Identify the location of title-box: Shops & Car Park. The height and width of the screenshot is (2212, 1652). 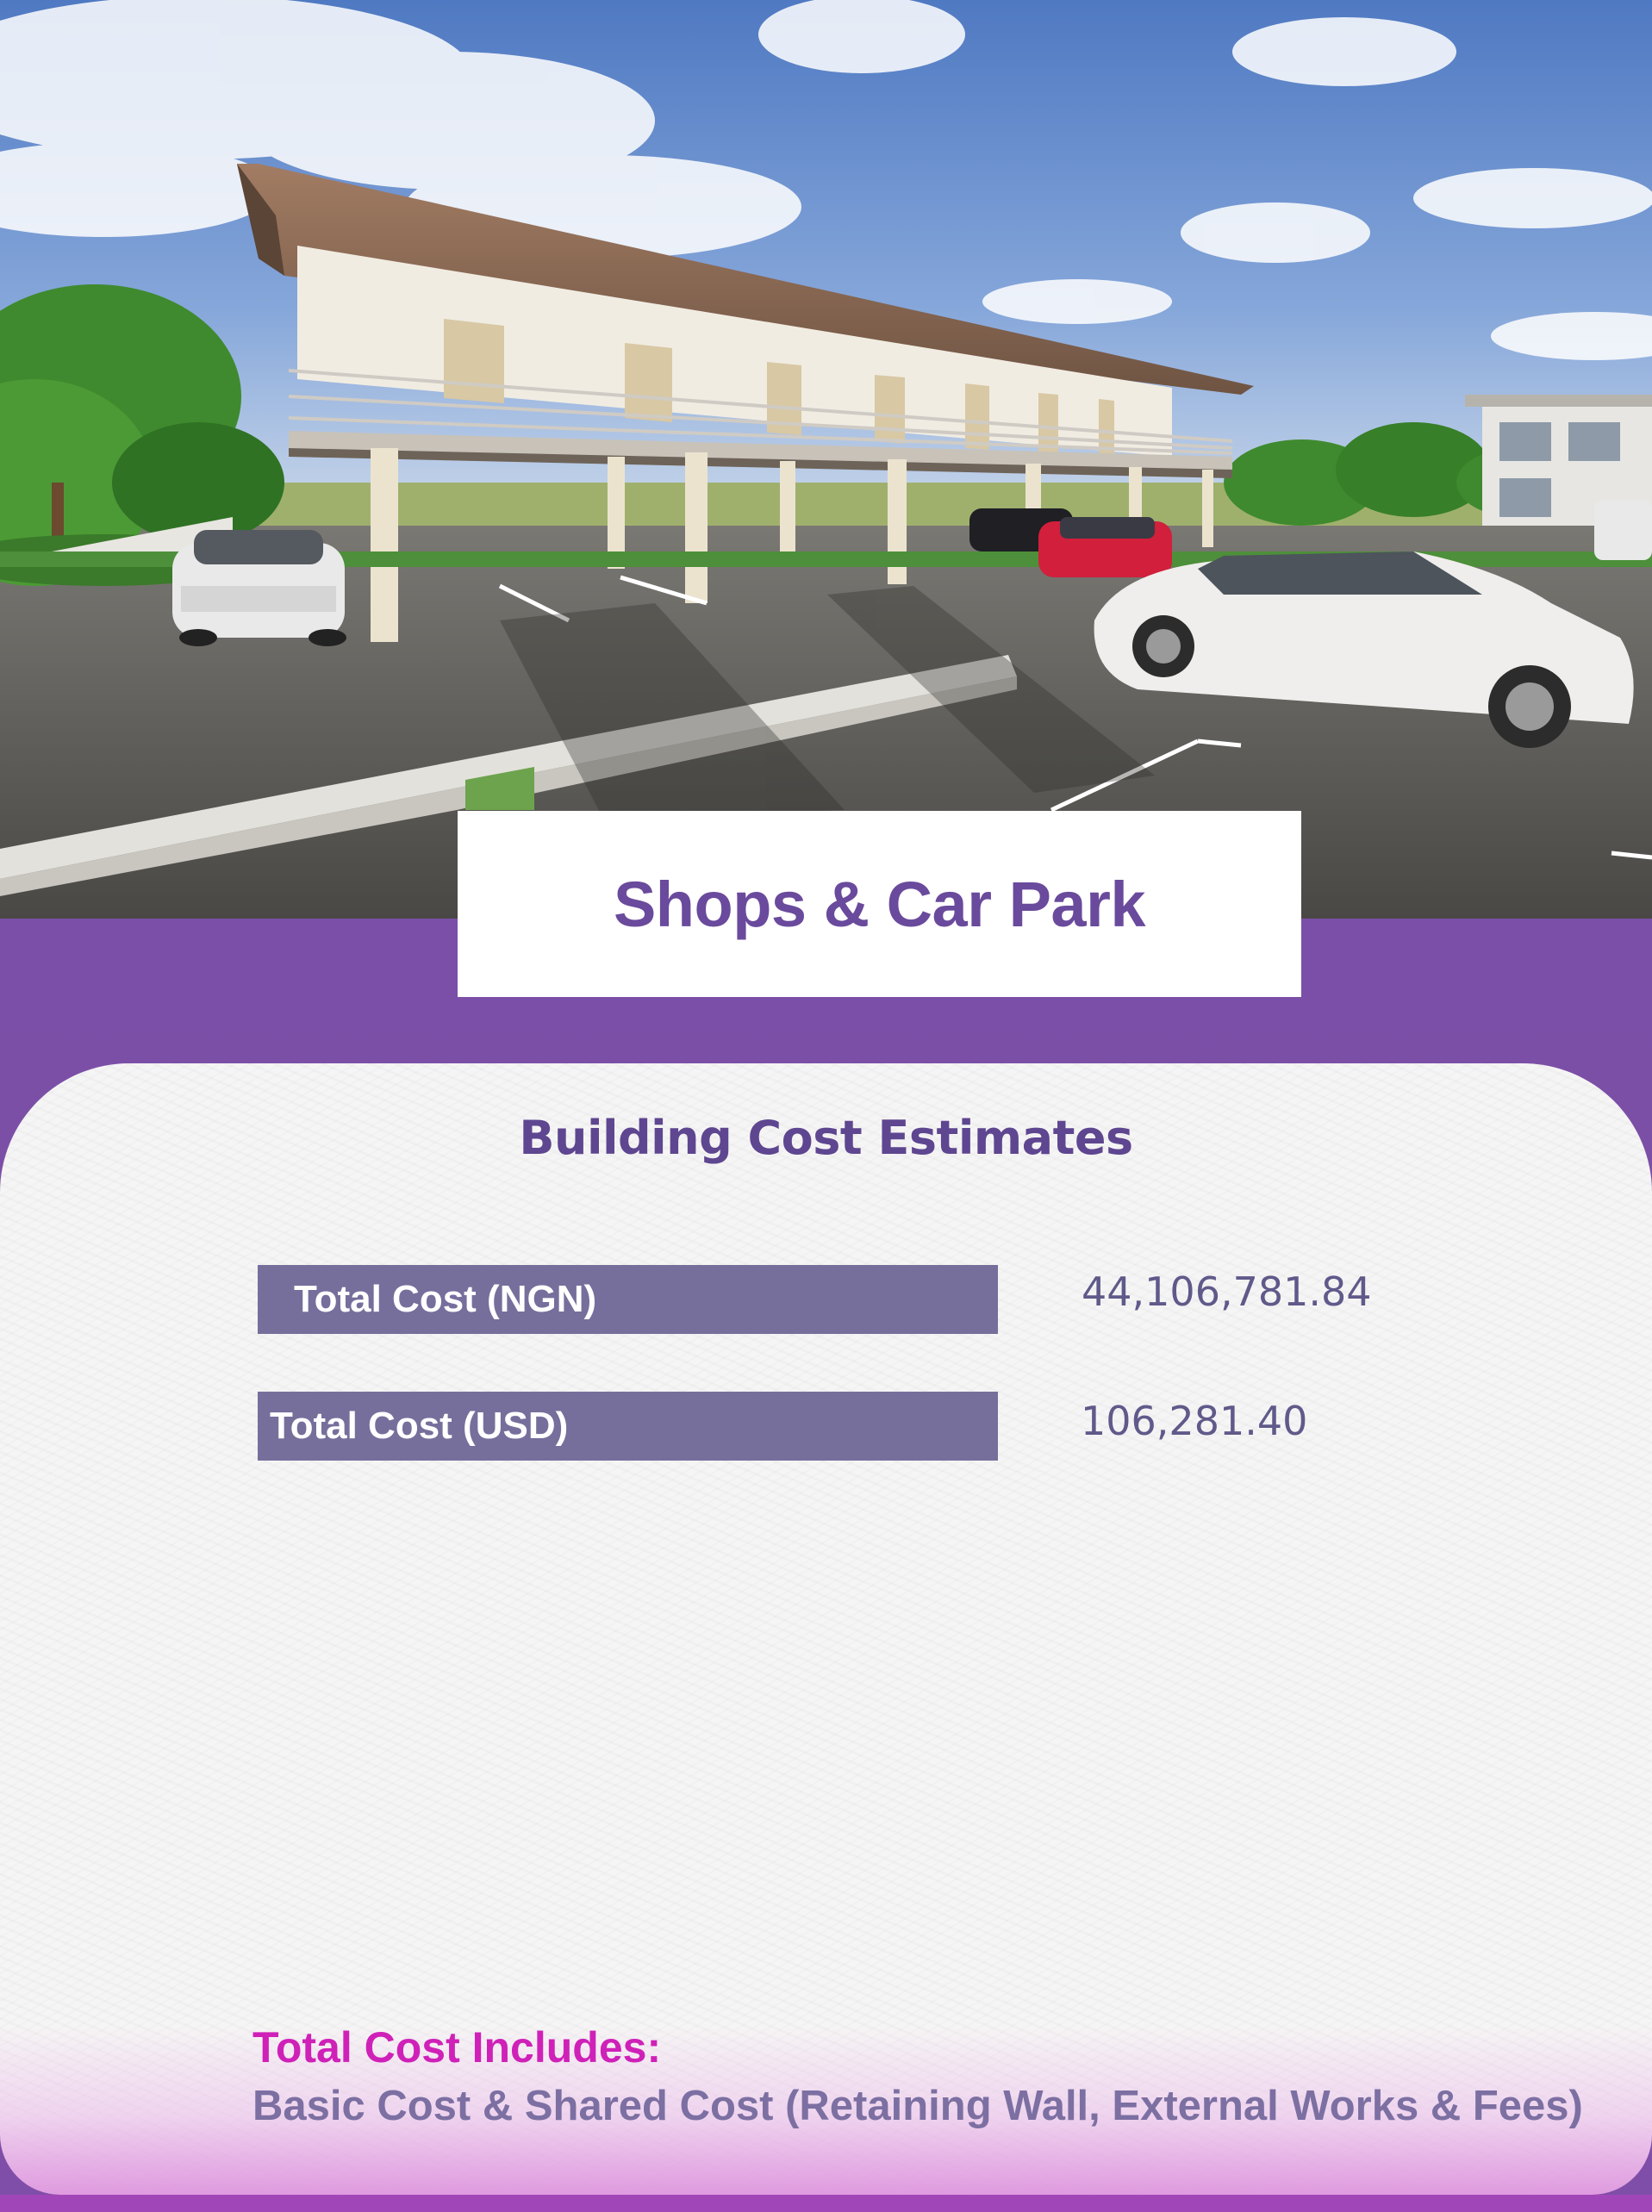
(879, 904).